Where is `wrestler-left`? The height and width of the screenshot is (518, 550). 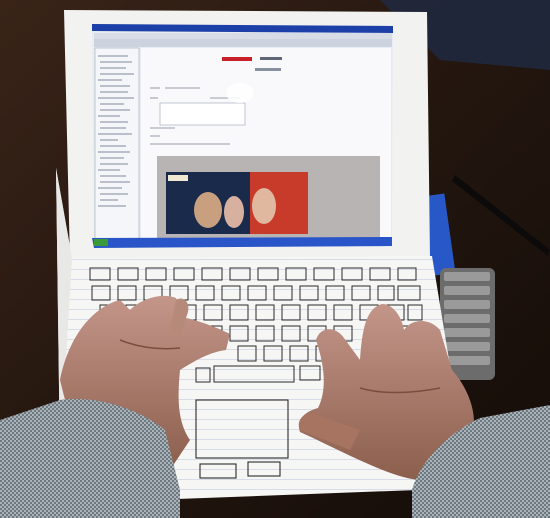 wrestler-left is located at coordinates (208, 210).